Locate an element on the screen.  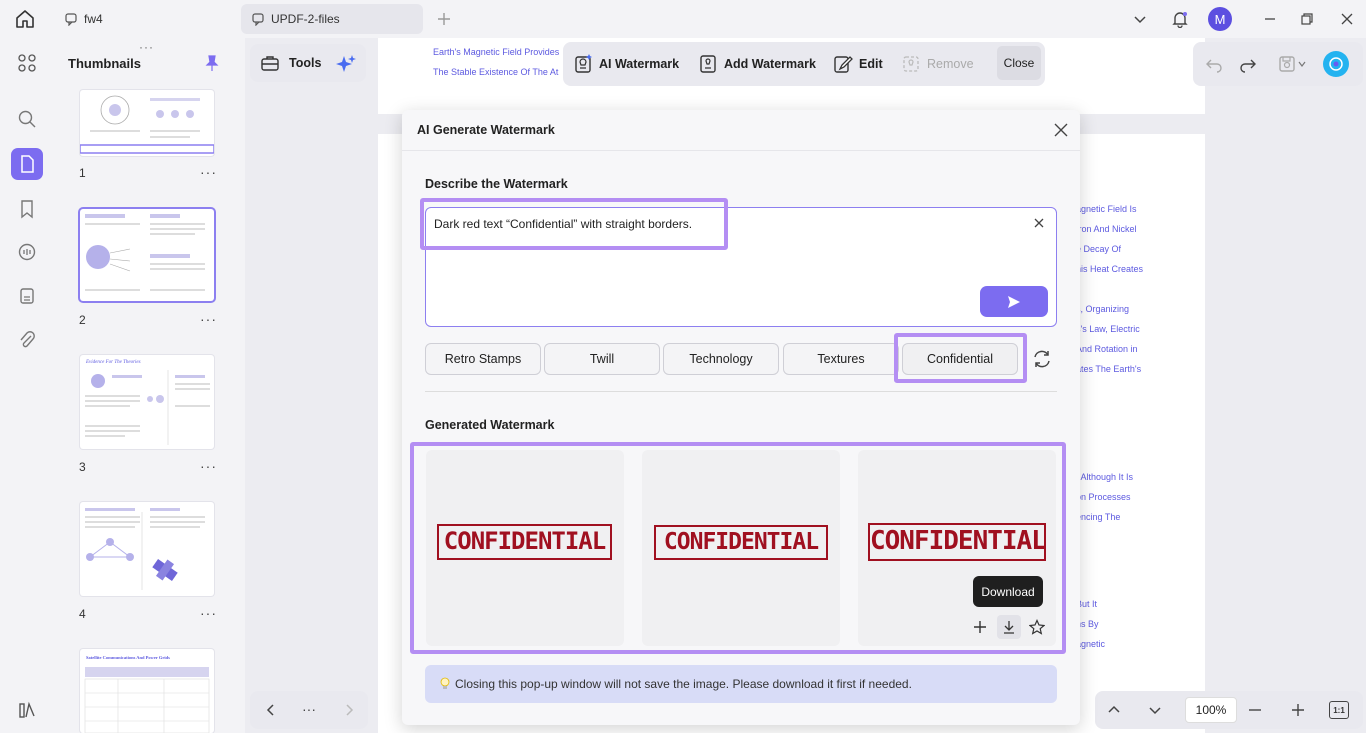
clear-prompt-button is located at coordinates (1039, 223).